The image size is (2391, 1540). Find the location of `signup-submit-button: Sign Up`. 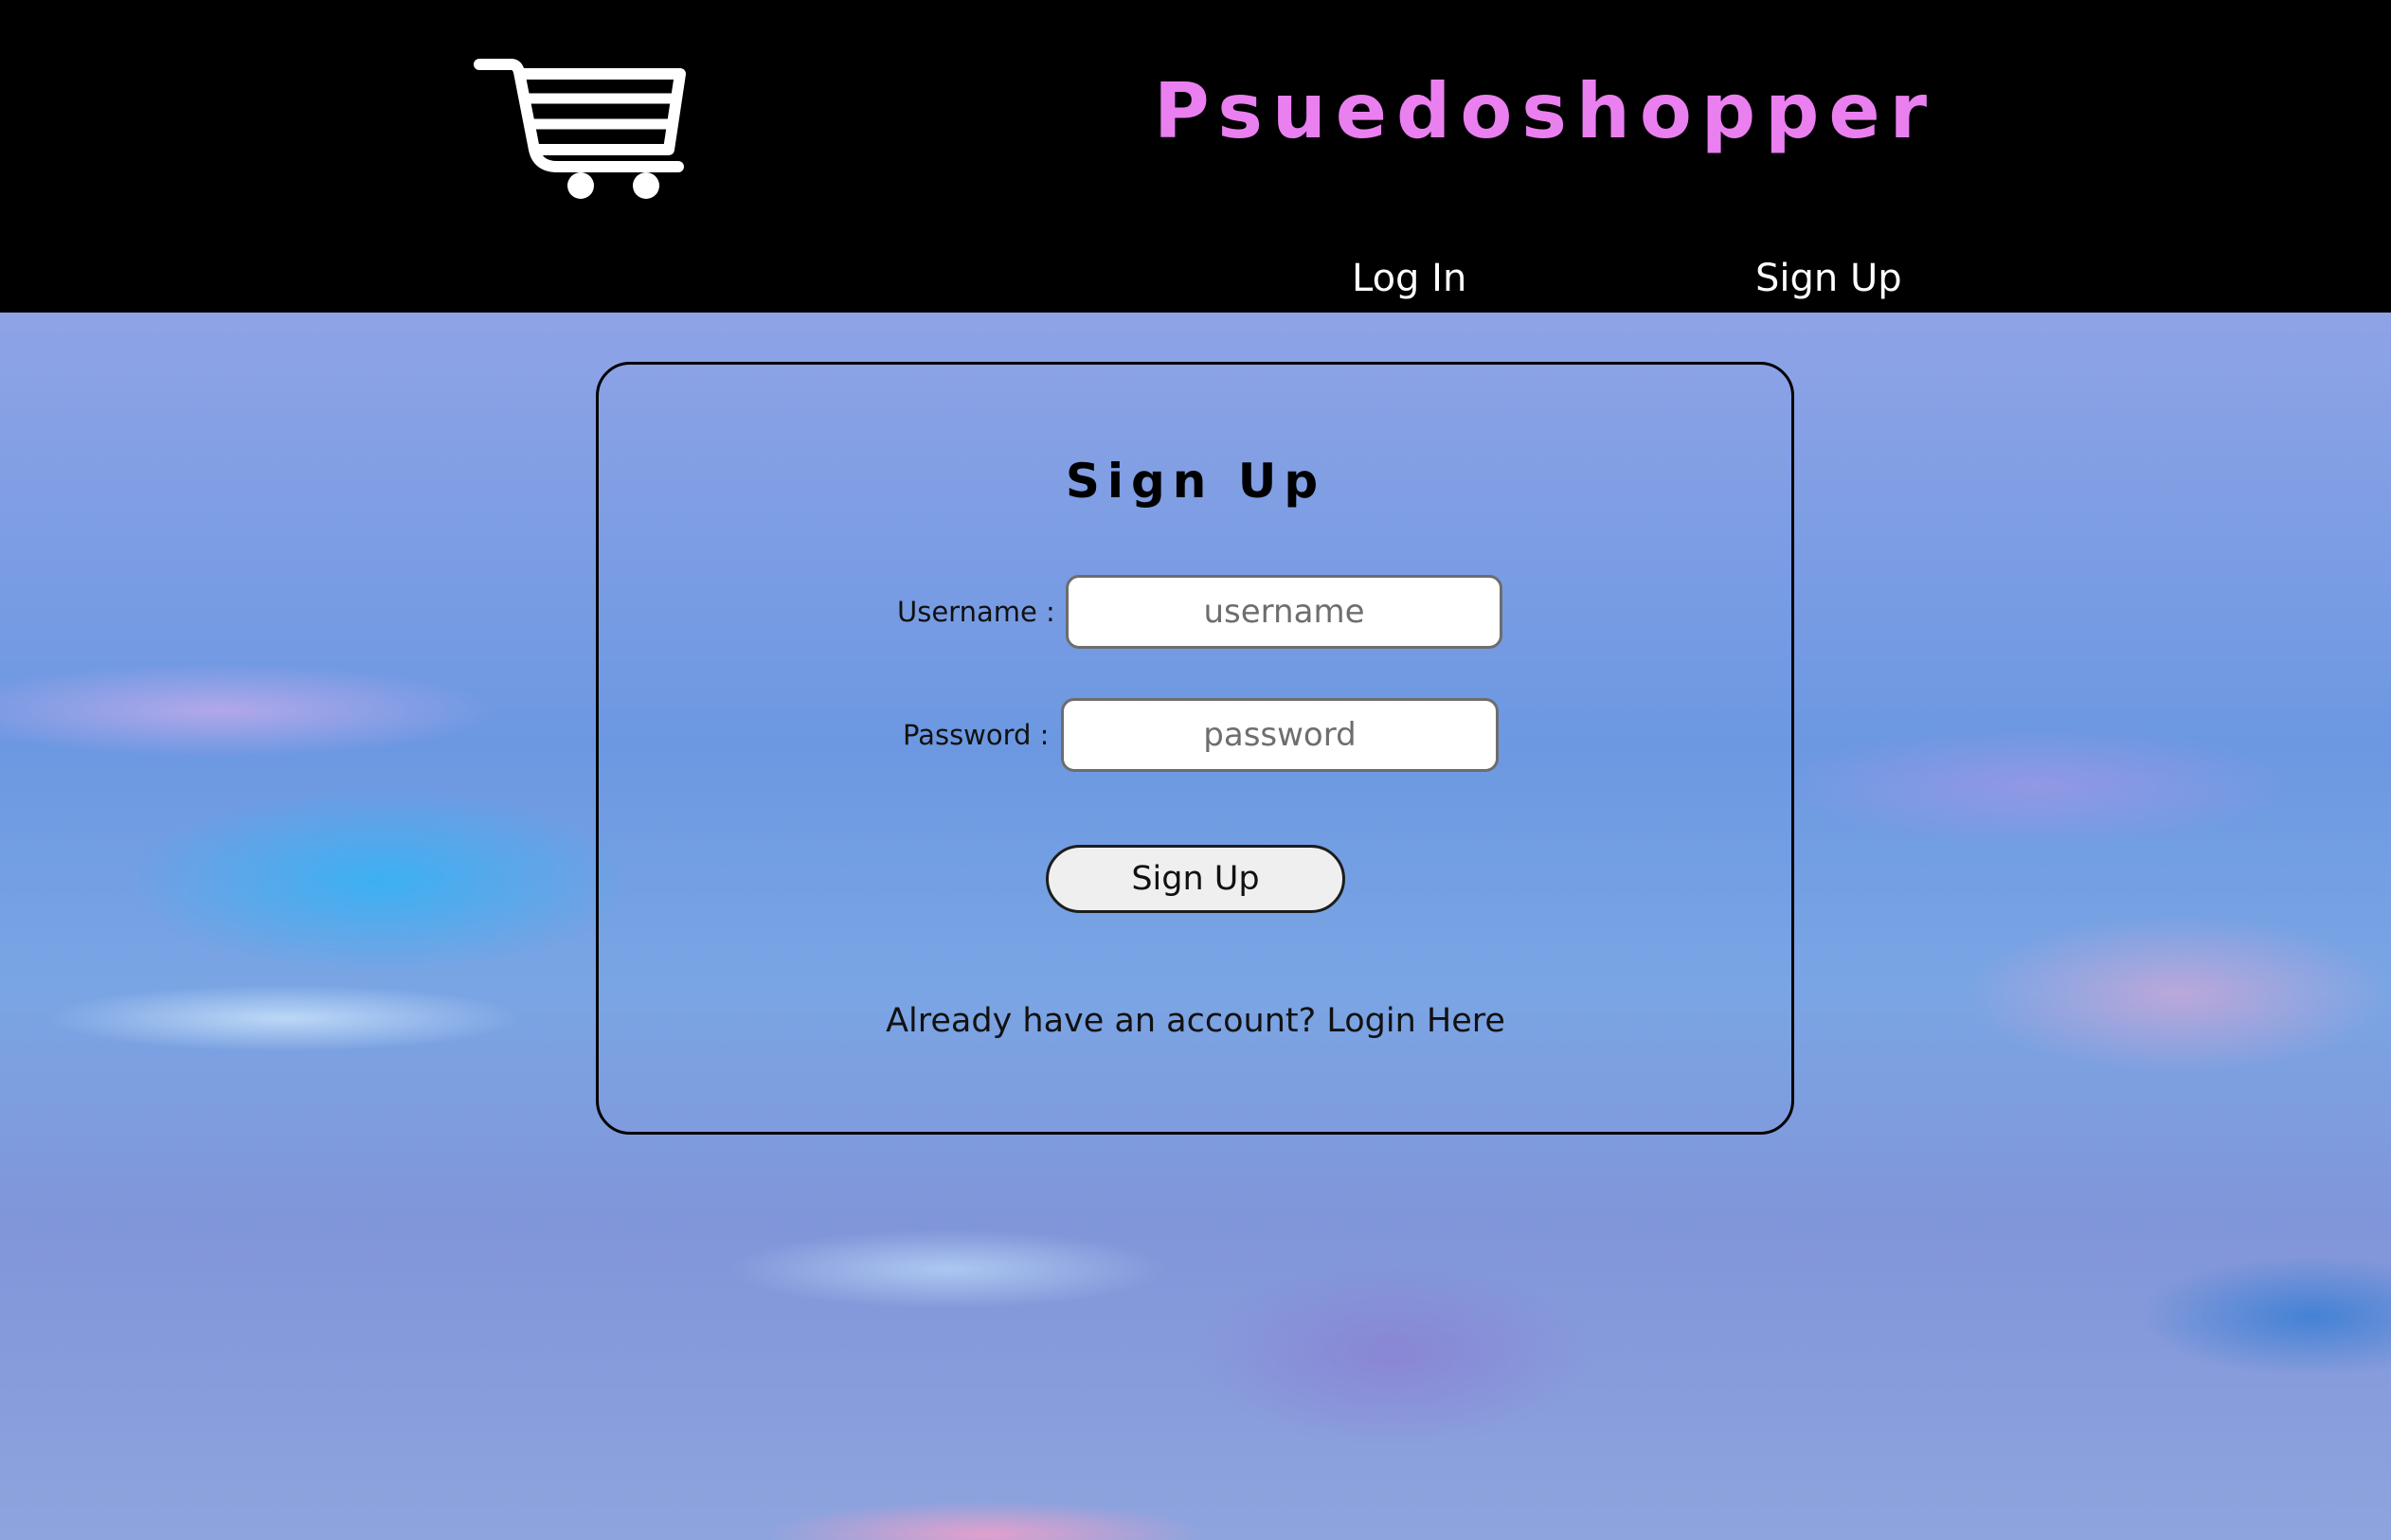

signup-submit-button: Sign Up is located at coordinates (1195, 879).